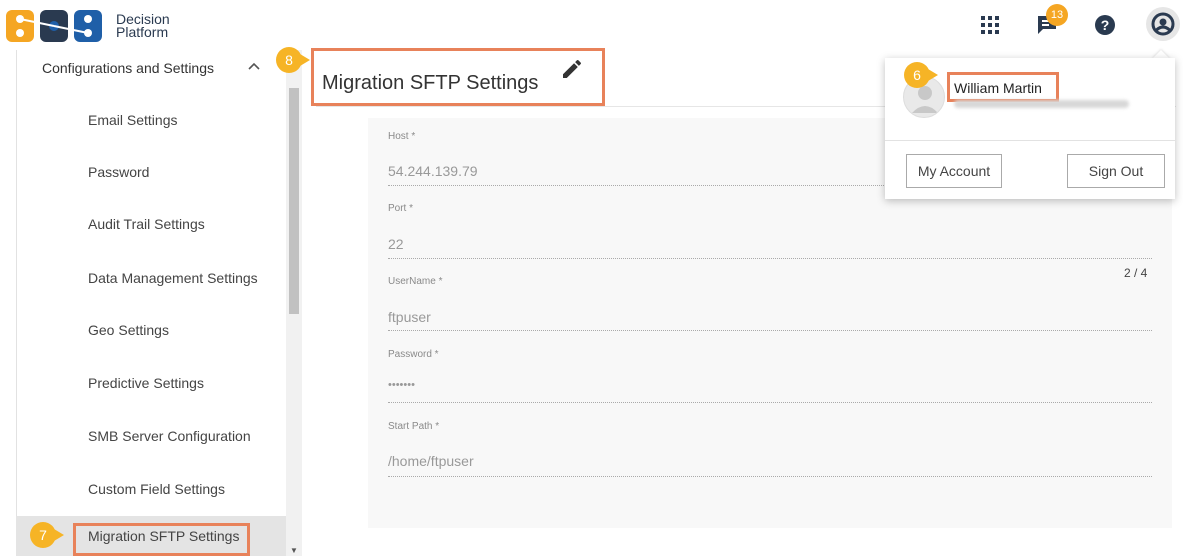 The image size is (1183, 556). Describe the element at coordinates (294, 201) in the screenshot. I see `scrollbar-thumb` at that location.